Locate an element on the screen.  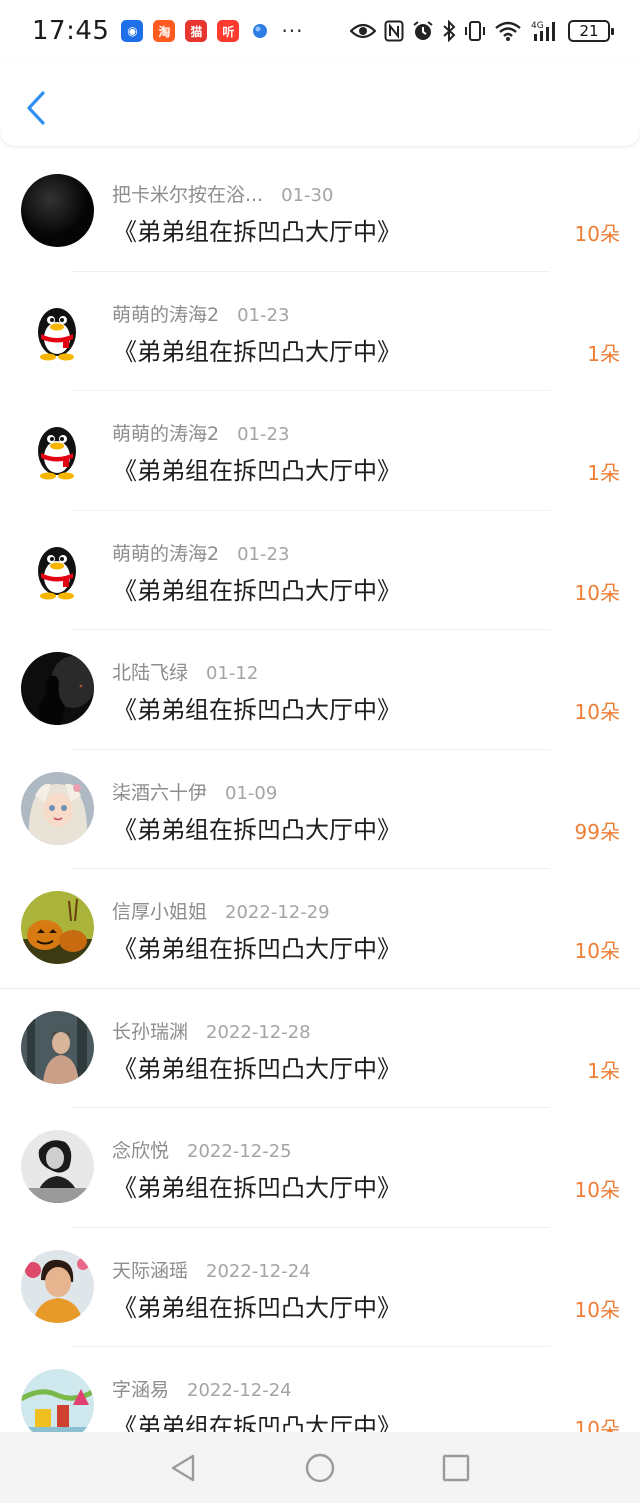
list-item: 萌萌的涛海2 01-23 《弟弟组在拆凹凸大厅中》 10朵 is located at coordinates (320, 570).